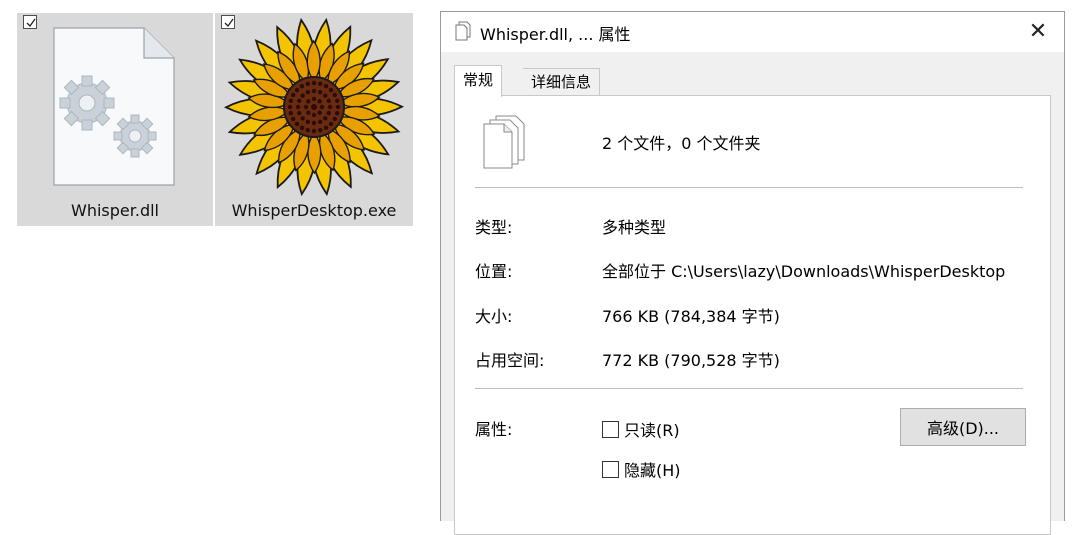 The height and width of the screenshot is (535, 1080). What do you see at coordinates (314, 107) in the screenshot?
I see `sunflower-icon` at bounding box center [314, 107].